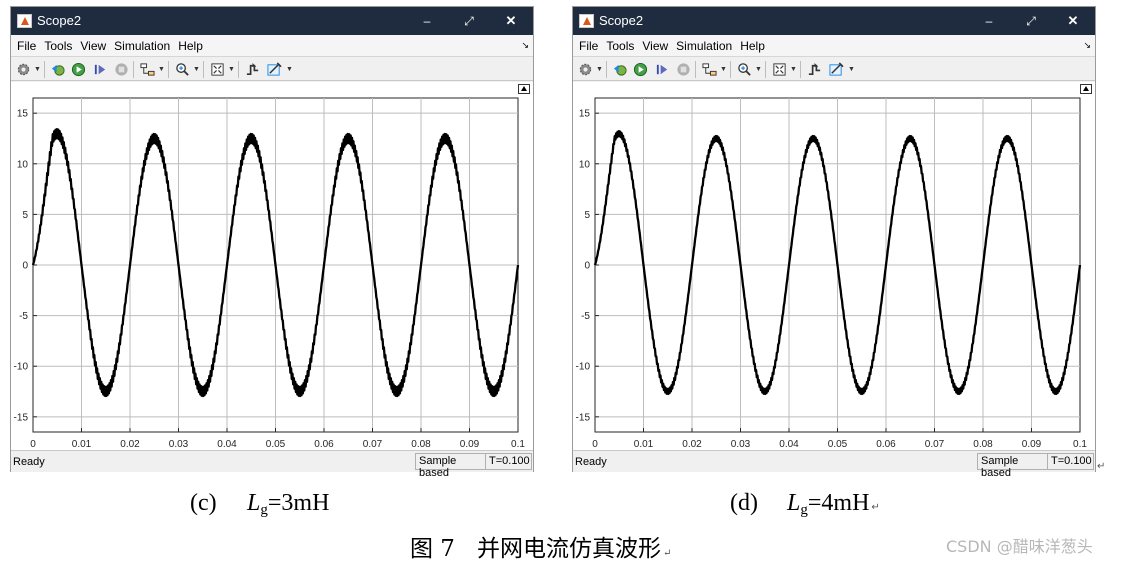 Image resolution: width=1134 pixels, height=562 pixels. Describe the element at coordinates (583, 417) in the screenshot. I see `y-tick-label: -15` at that location.